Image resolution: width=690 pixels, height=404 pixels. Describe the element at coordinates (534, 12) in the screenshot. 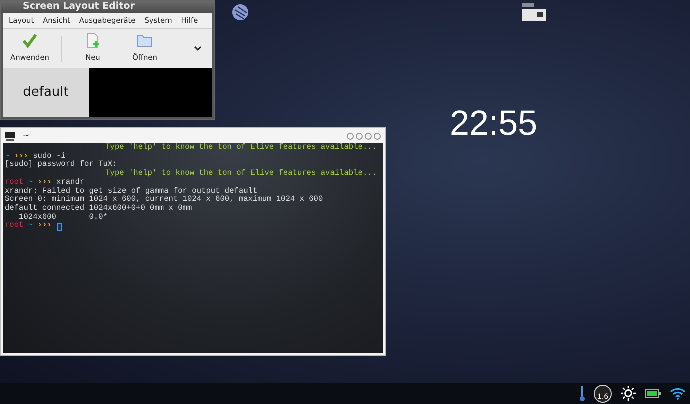

I see `window-icon` at that location.